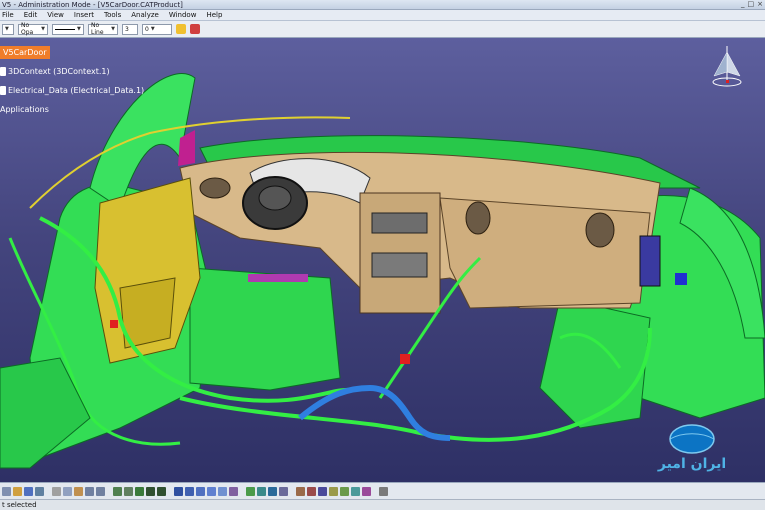  Describe the element at coordinates (8, 15) in the screenshot. I see `menu-file: File` at that location.